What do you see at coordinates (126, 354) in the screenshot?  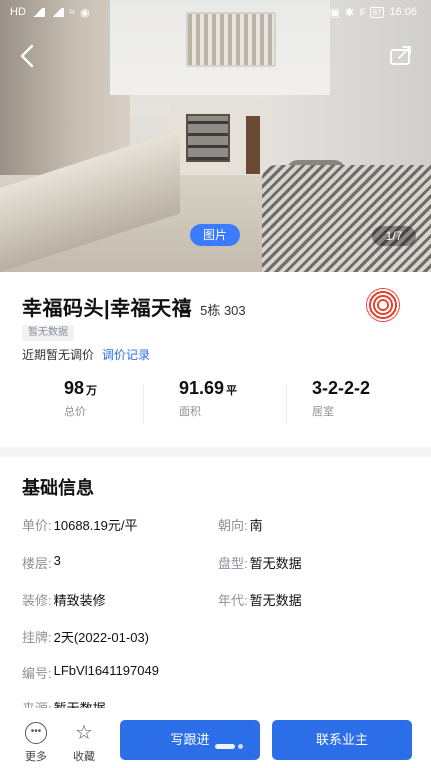 I see `price-history-link: 调价记录` at bounding box center [126, 354].